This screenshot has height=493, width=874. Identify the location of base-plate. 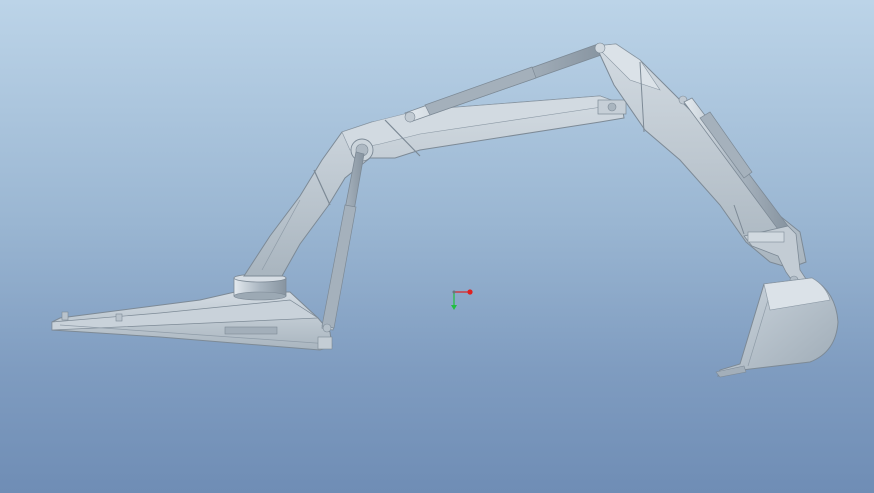
(192, 321).